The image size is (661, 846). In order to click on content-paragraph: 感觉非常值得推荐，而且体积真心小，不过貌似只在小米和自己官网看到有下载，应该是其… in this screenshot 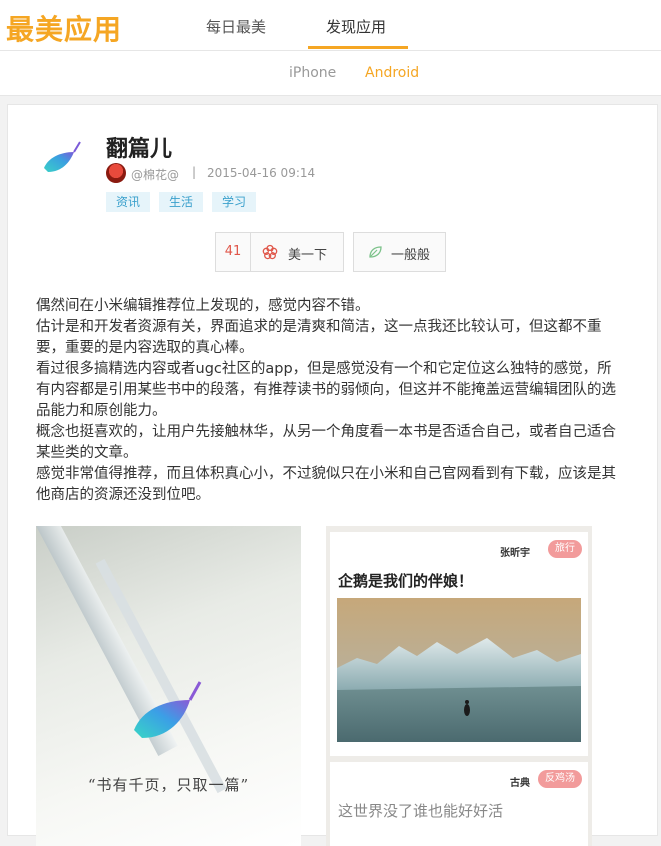, I will do `click(326, 484)`.